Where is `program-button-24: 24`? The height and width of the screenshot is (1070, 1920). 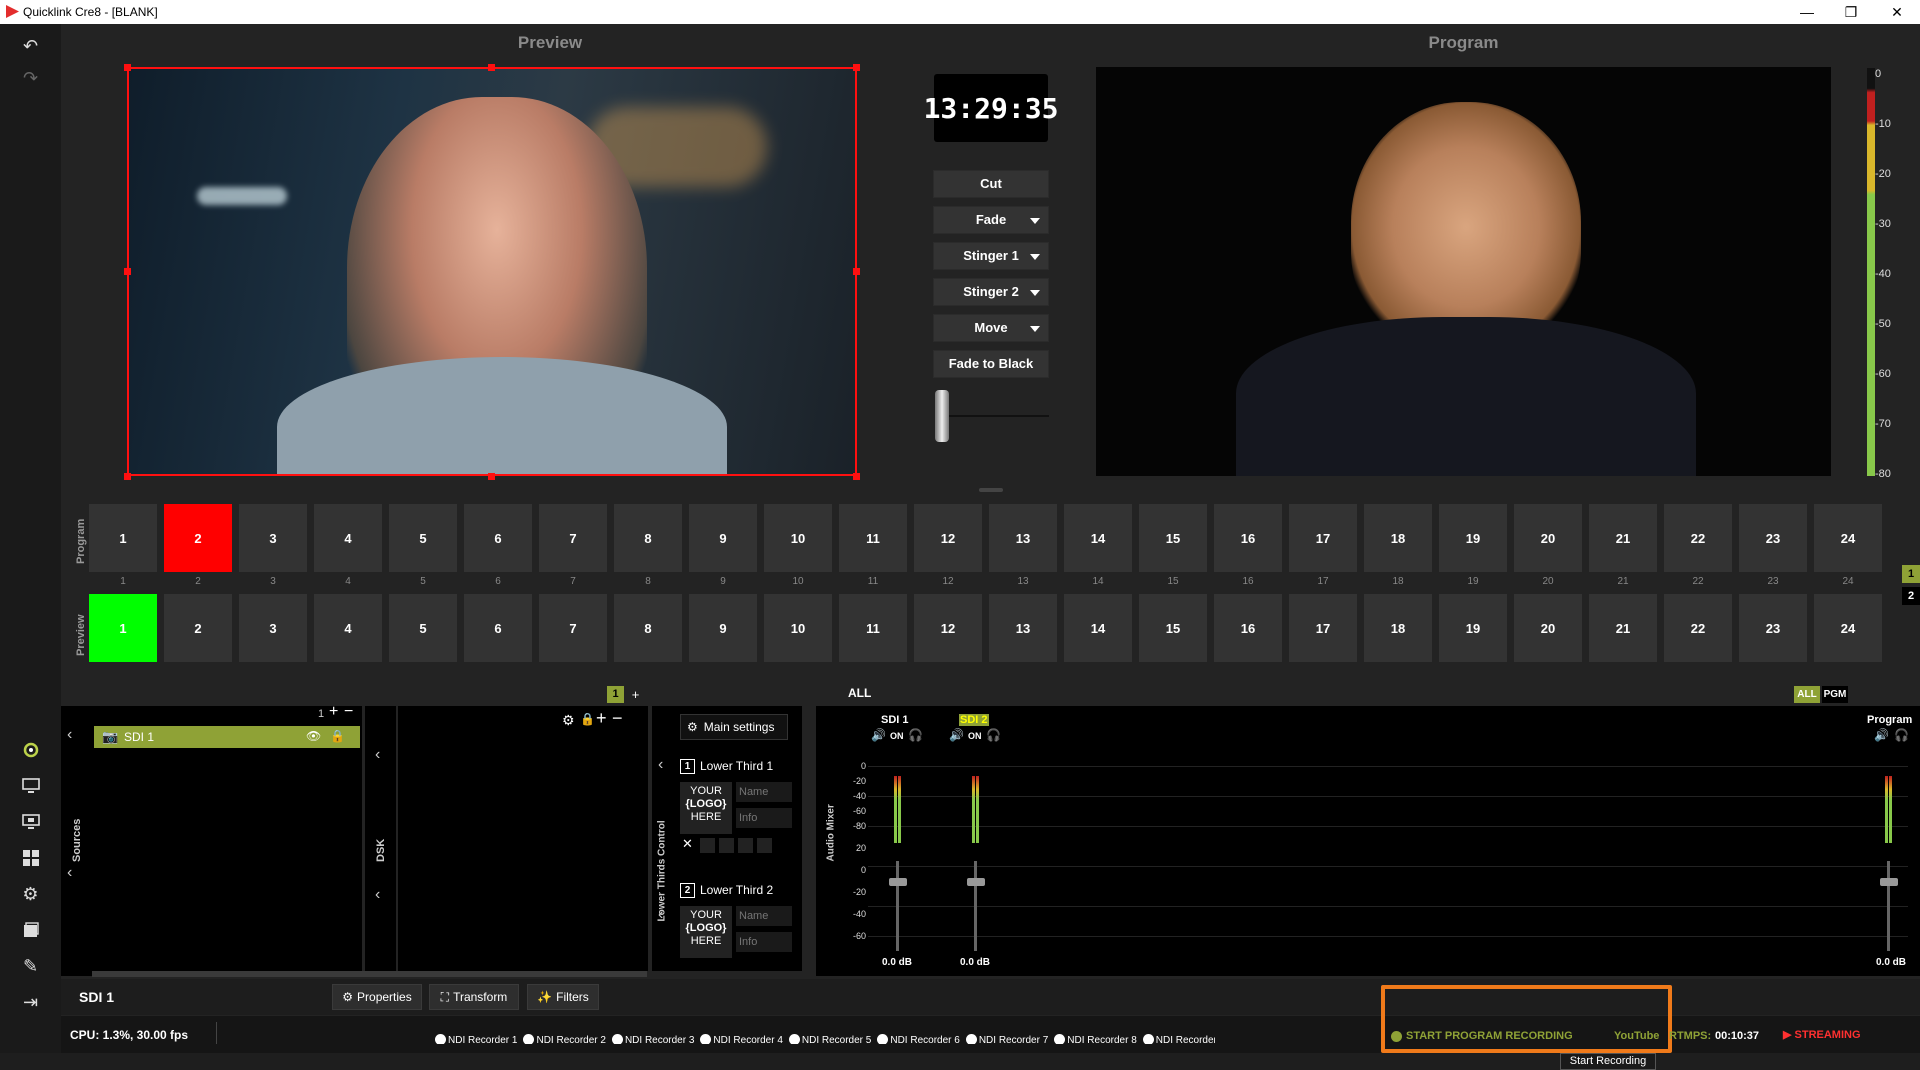
program-button-24: 24 is located at coordinates (1848, 538).